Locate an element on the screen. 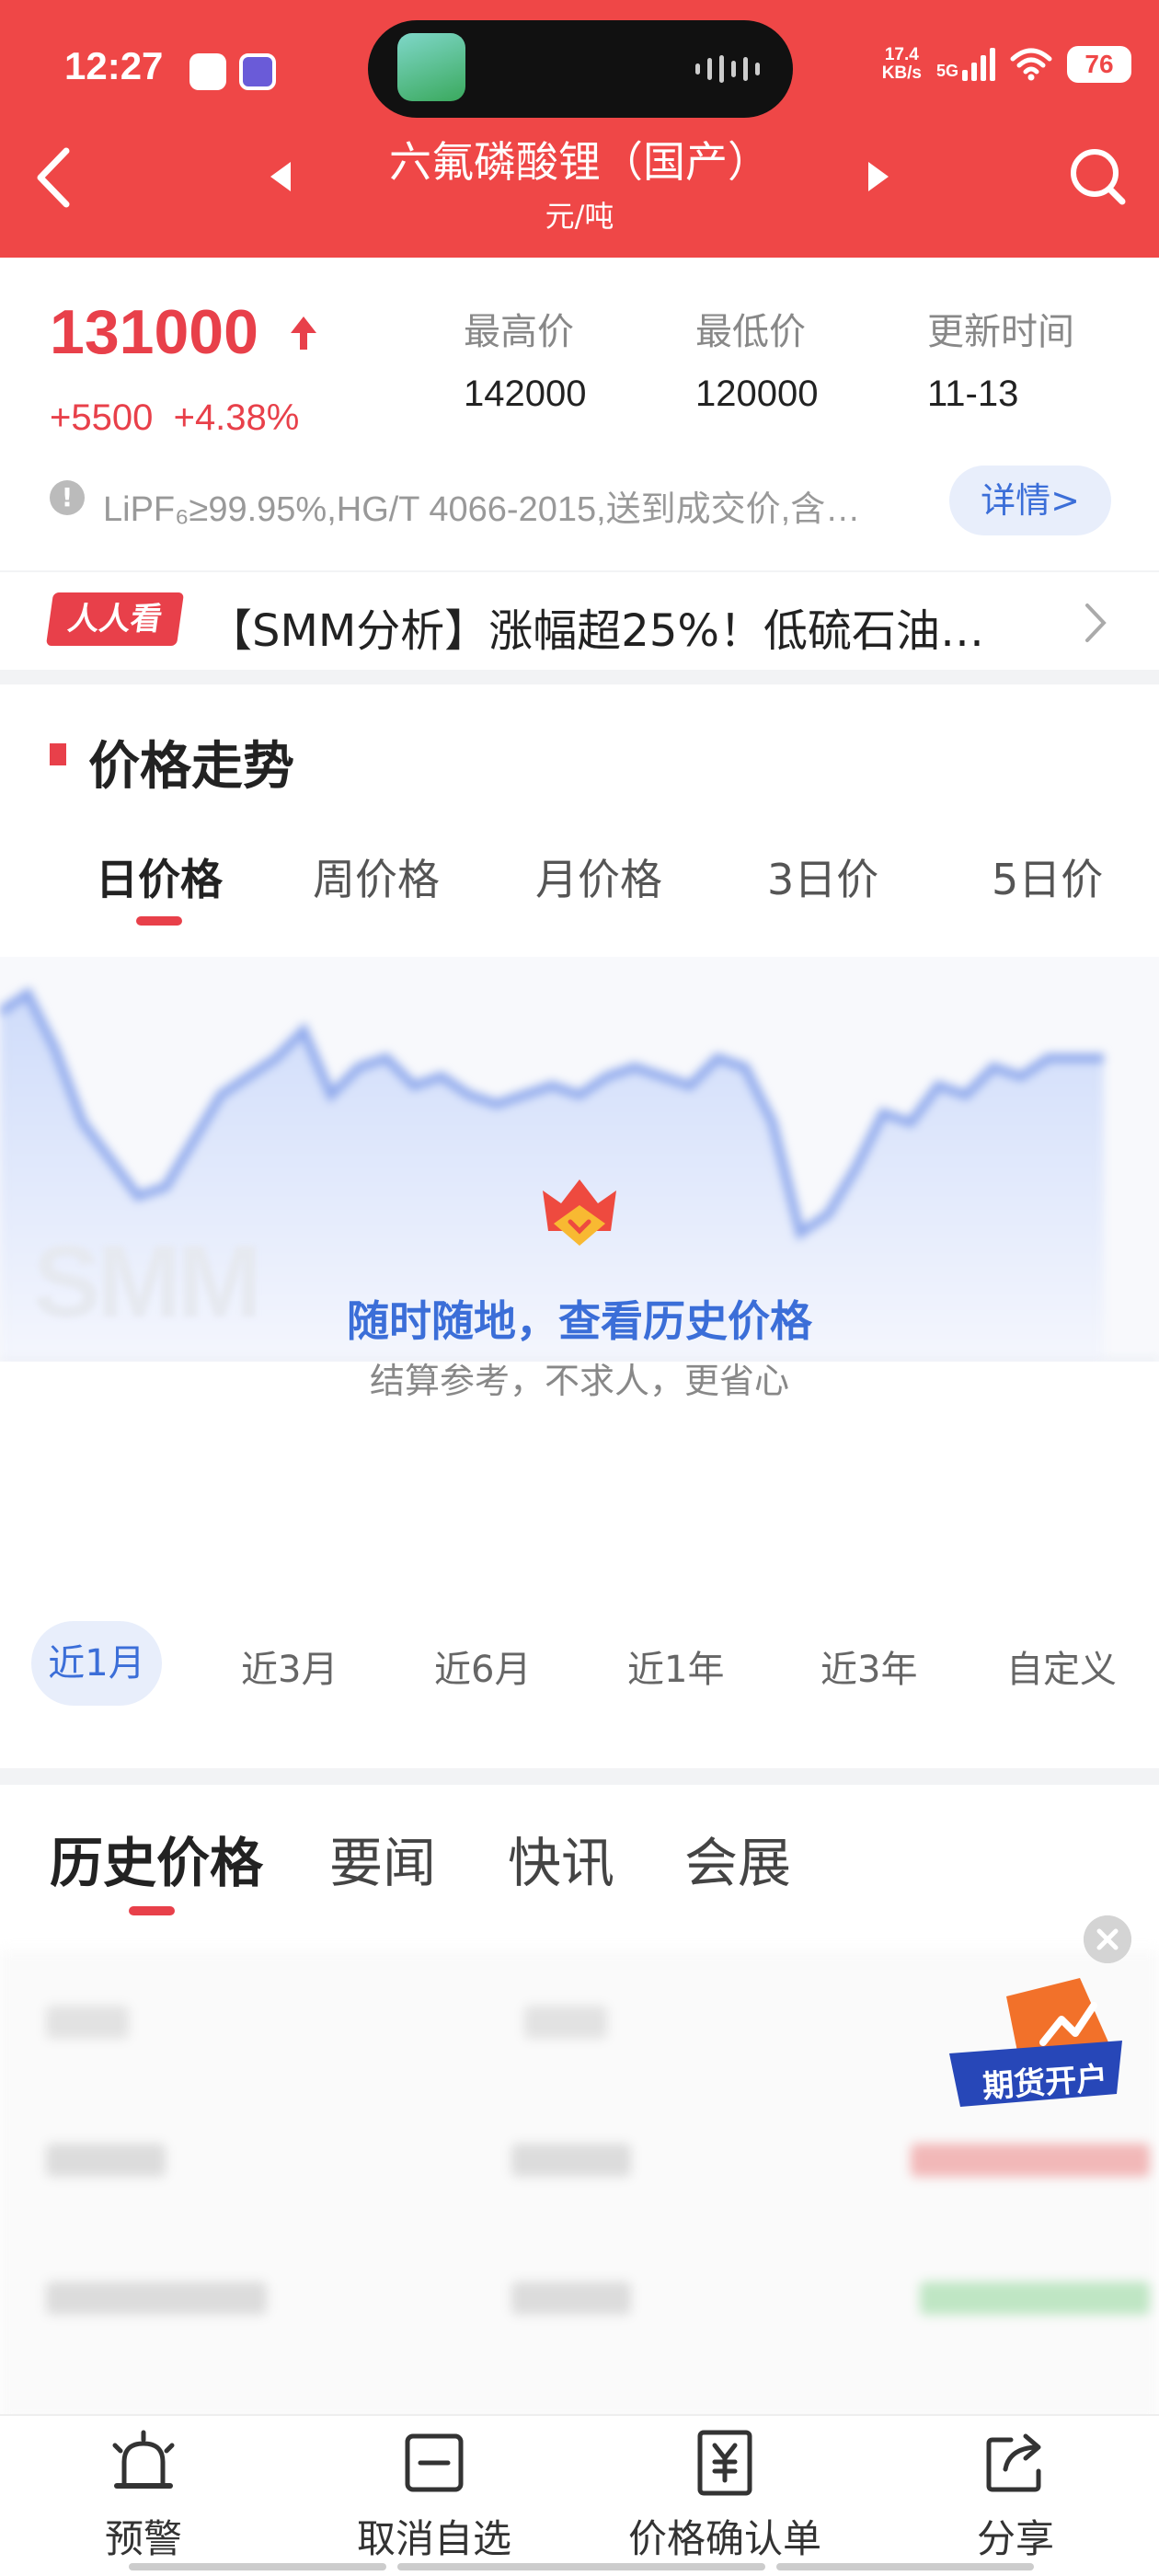 This screenshot has height=2576, width=1159. share-label: 分享 is located at coordinates (1015, 2538).